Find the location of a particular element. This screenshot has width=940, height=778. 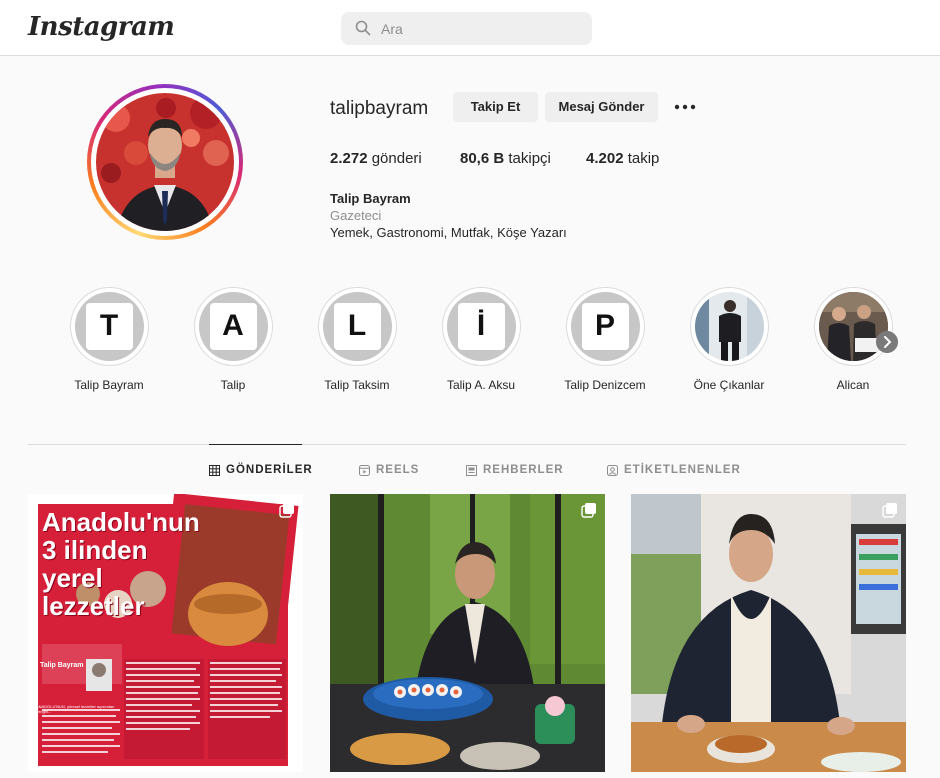

profile-photo is located at coordinates (165, 162).